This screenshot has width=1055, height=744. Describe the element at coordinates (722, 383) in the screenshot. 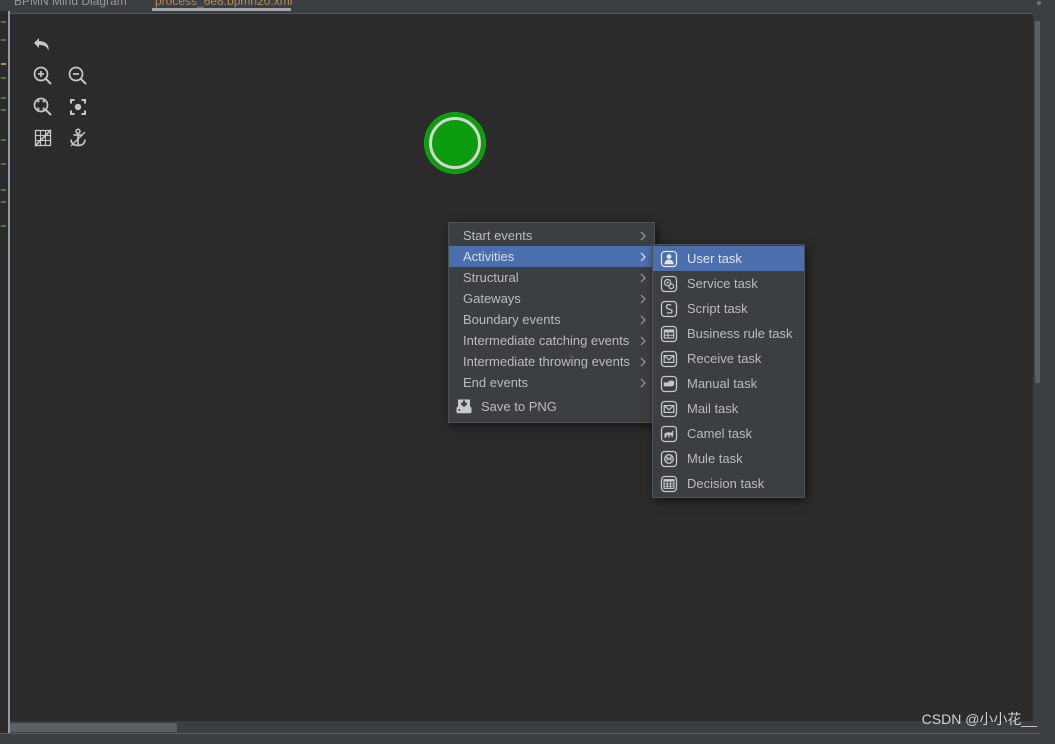

I see `submenu-item-label: Manual task` at that location.